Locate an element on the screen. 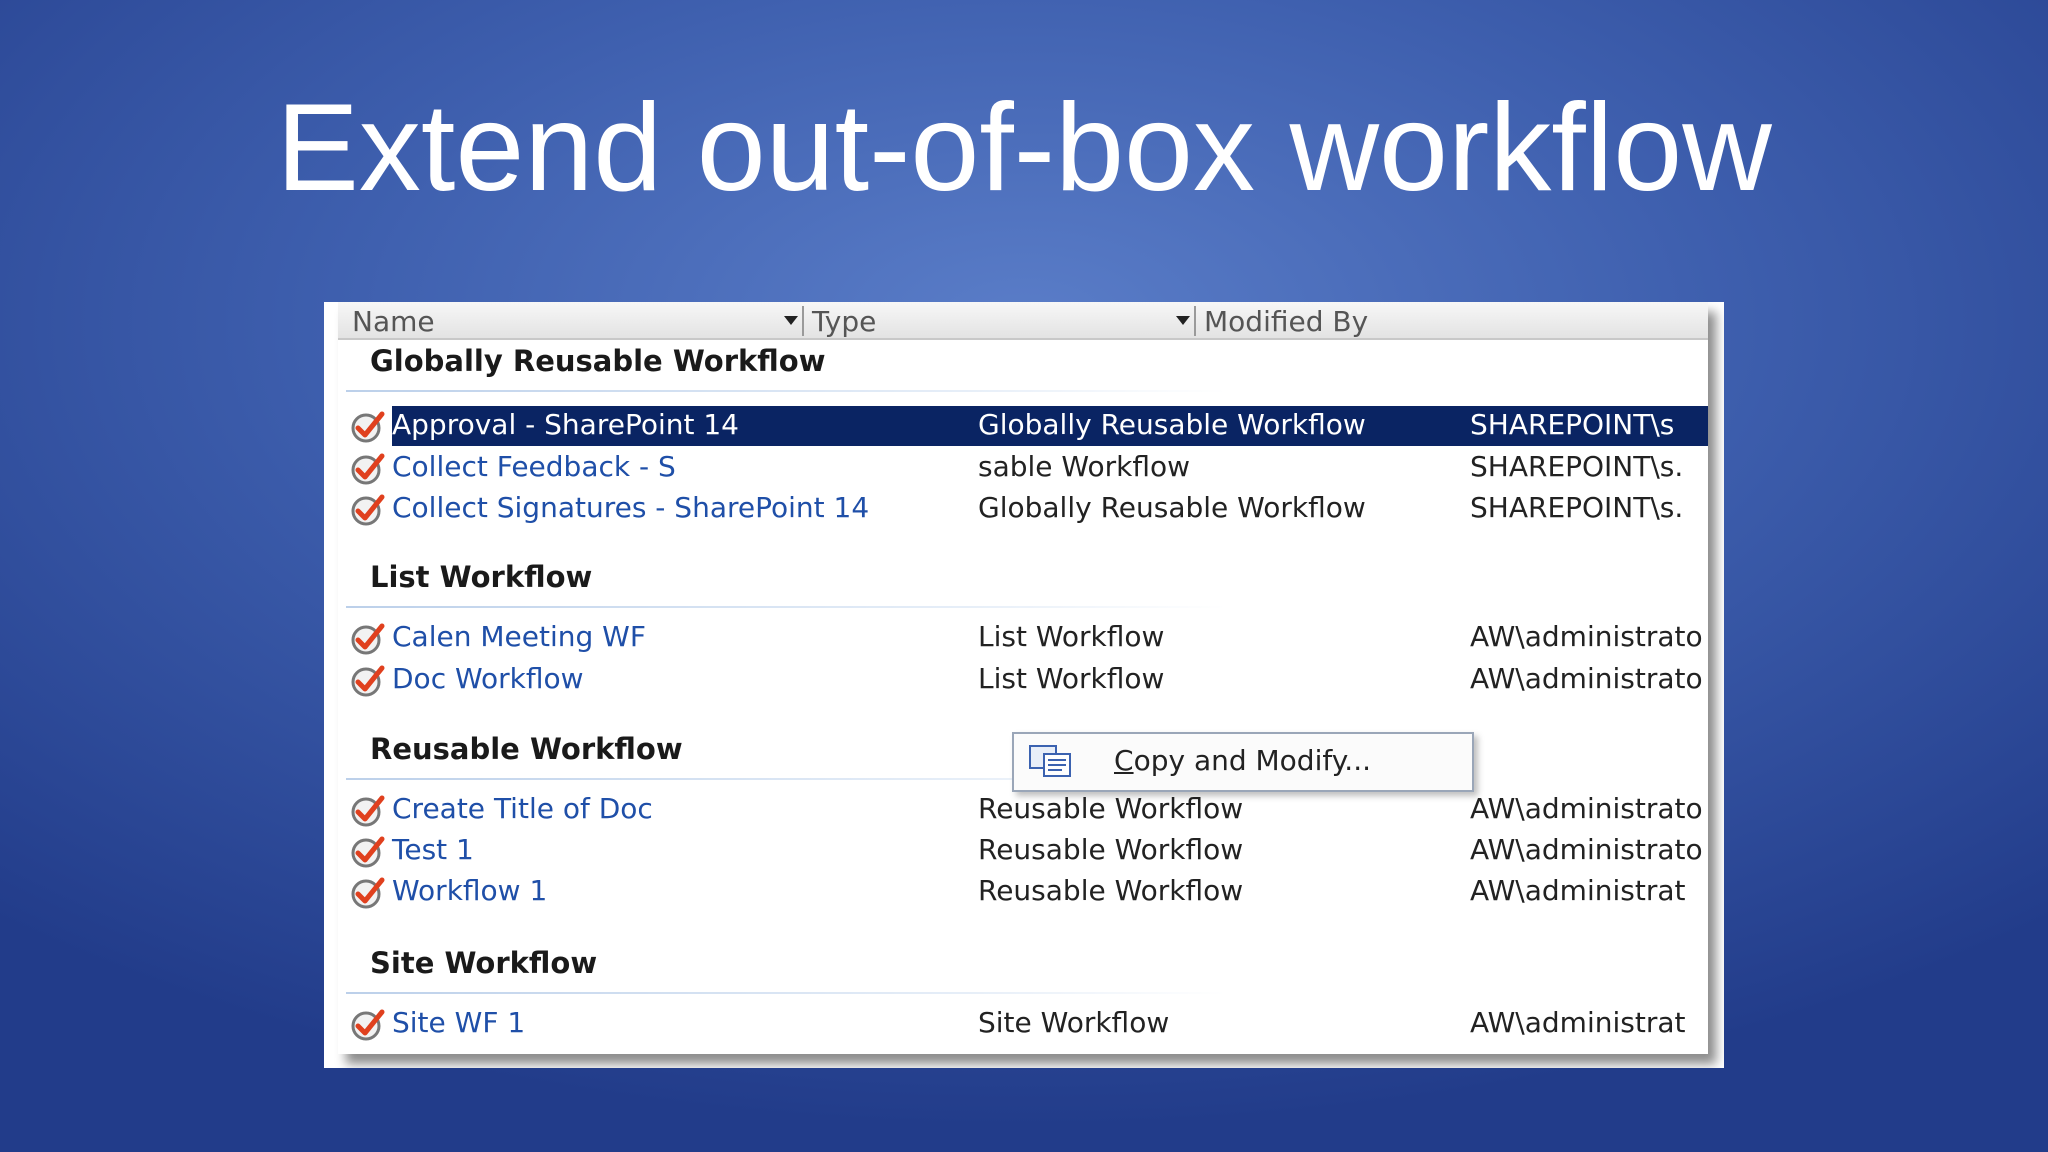 This screenshot has width=2048, height=1152. workflow-row: Doc Workflow List Workflow AW\administrato is located at coordinates (1023, 680).